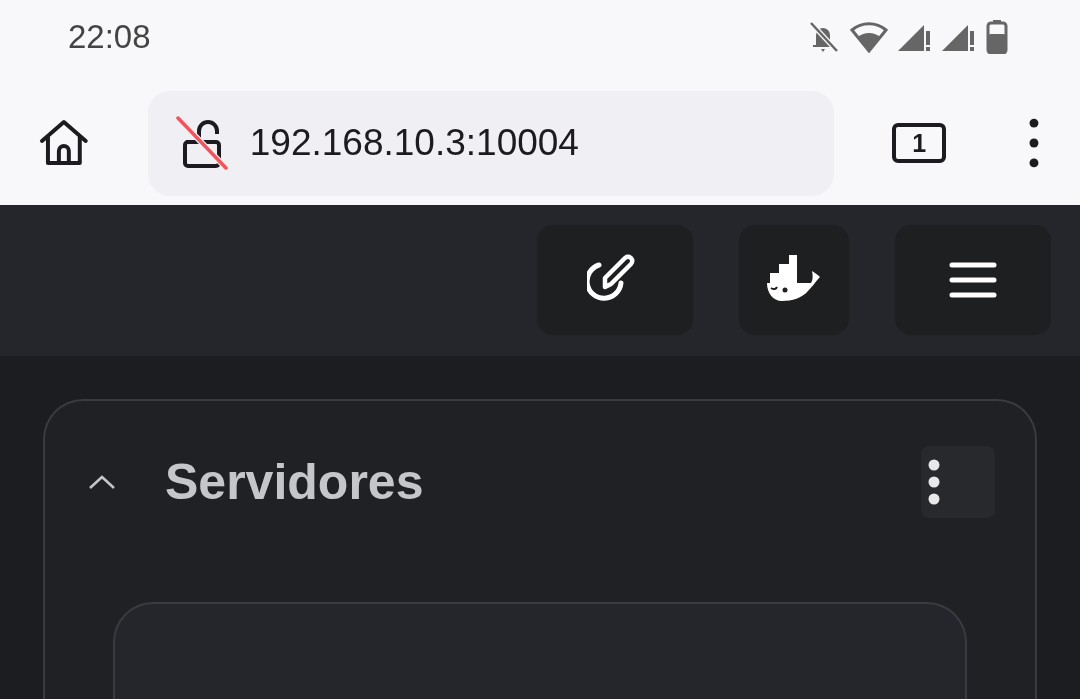 The width and height of the screenshot is (1080, 699). What do you see at coordinates (414, 143) in the screenshot?
I see `url-text: 192.168.10.3:10004` at bounding box center [414, 143].